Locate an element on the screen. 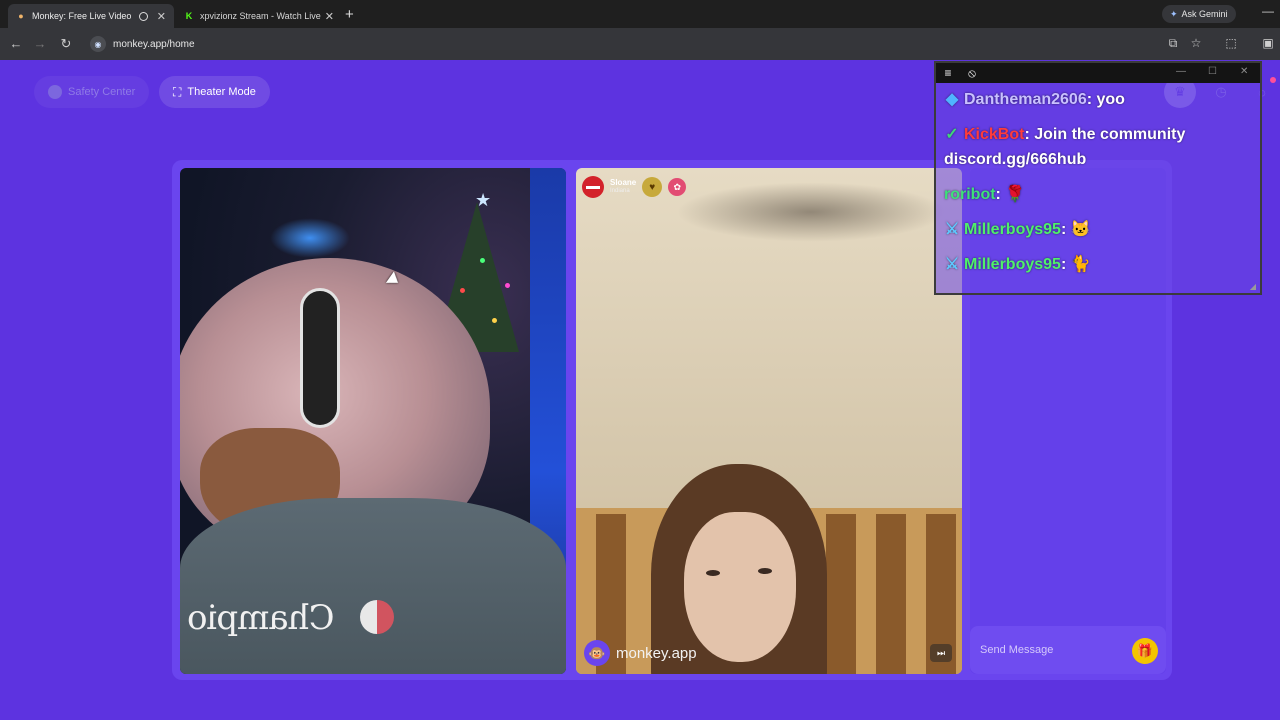 Image resolution: width=1280 pixels, height=720 pixels. notification-dot is located at coordinates (1273, 80).